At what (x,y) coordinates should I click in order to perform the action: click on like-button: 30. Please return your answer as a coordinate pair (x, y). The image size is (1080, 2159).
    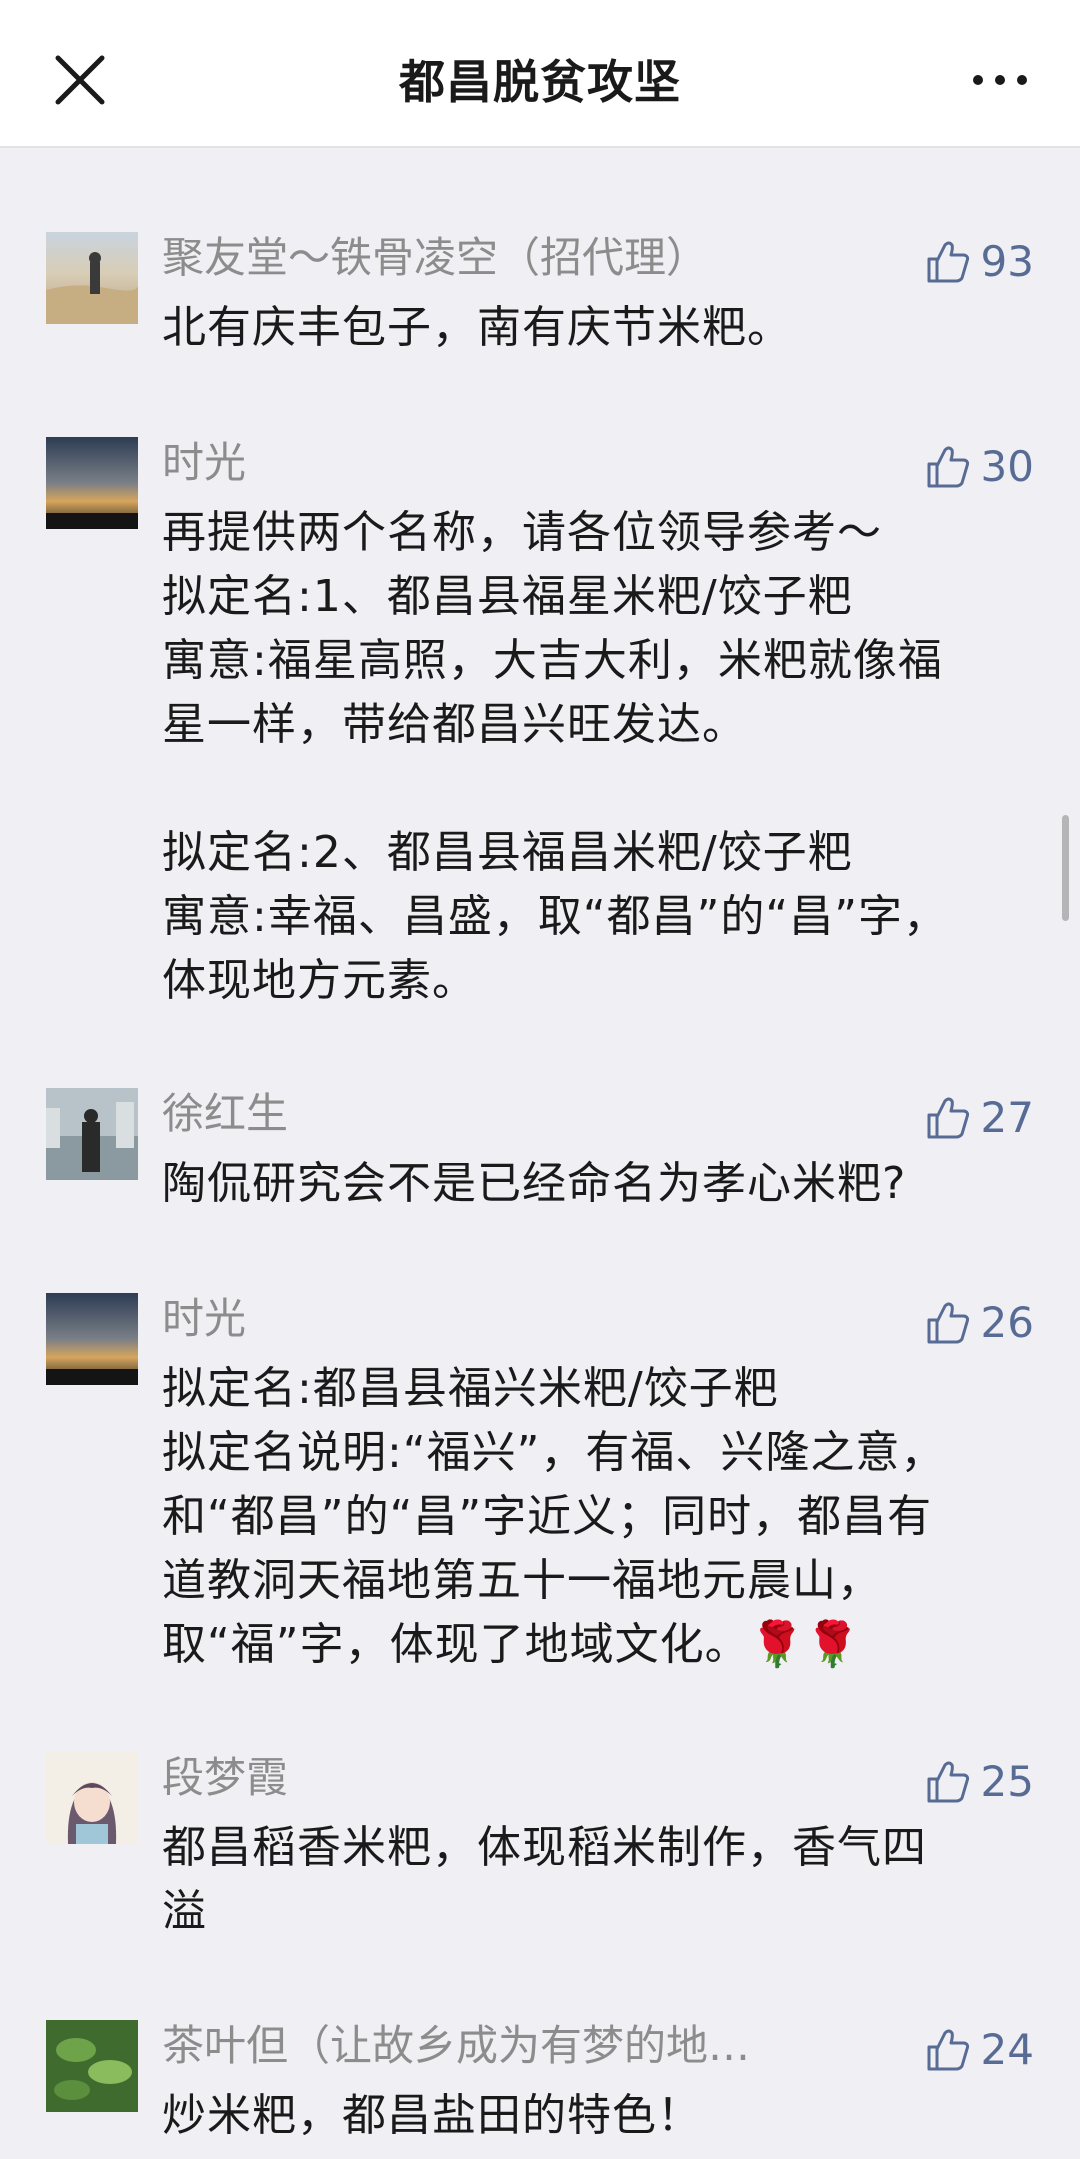
    Looking at the image, I should click on (979, 467).